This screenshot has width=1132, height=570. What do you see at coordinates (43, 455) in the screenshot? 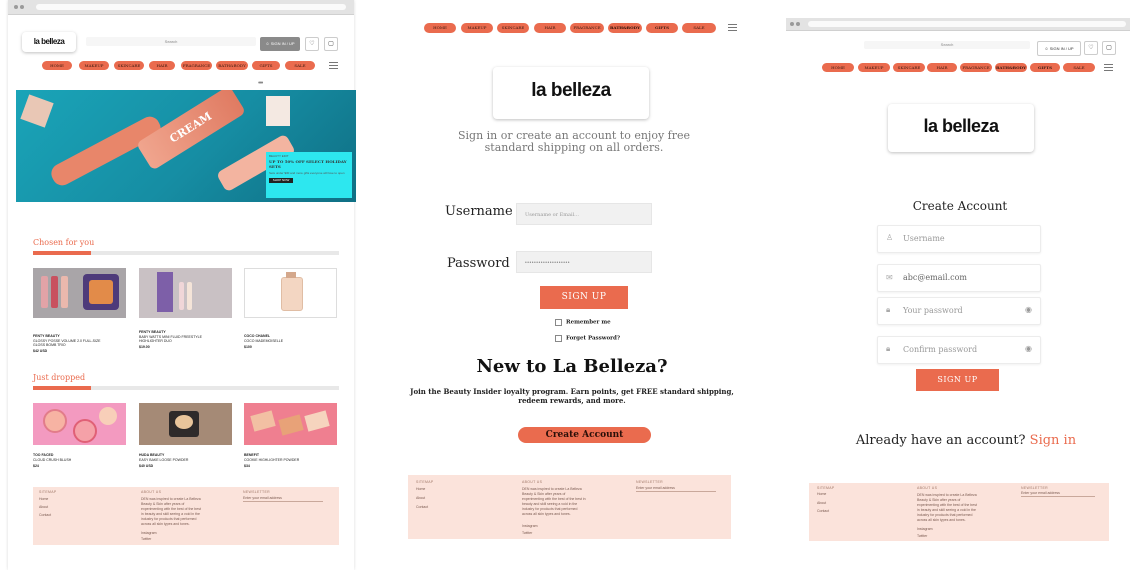
I see `product-brand: TOO FACED` at bounding box center [43, 455].